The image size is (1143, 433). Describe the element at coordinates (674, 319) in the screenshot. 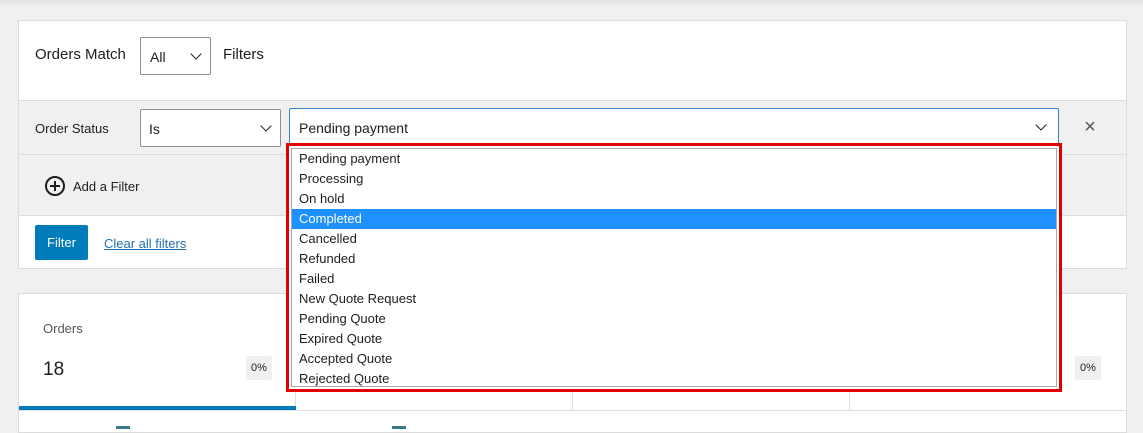

I see `dropdown-option: Pending Quote` at that location.